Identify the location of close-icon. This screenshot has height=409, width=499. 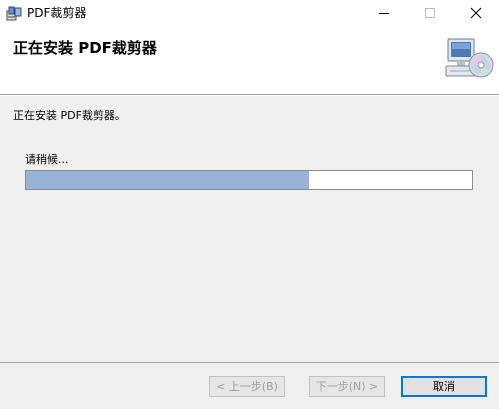
(476, 13).